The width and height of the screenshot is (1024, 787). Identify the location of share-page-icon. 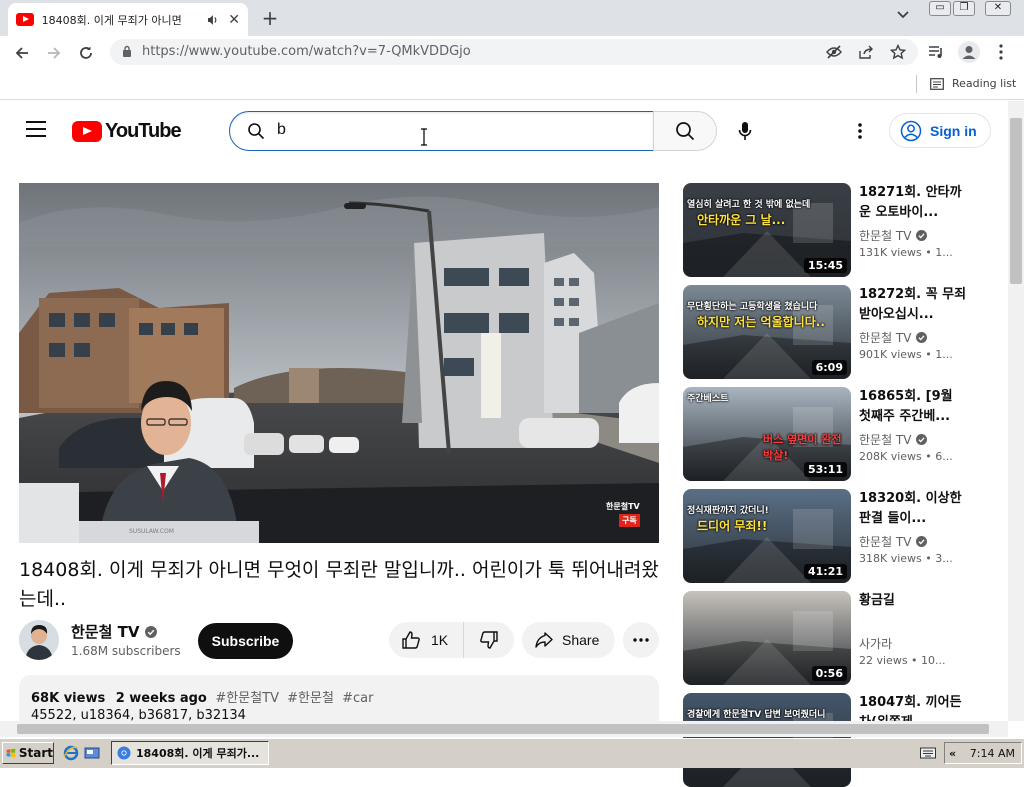
(866, 52).